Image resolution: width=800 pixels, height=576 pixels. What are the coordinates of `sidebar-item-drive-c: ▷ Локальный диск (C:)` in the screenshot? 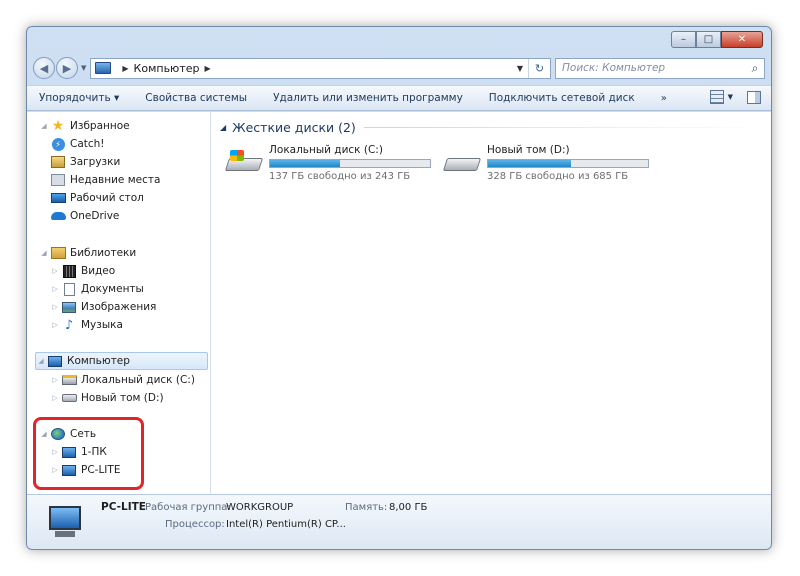 It's located at (122, 380).